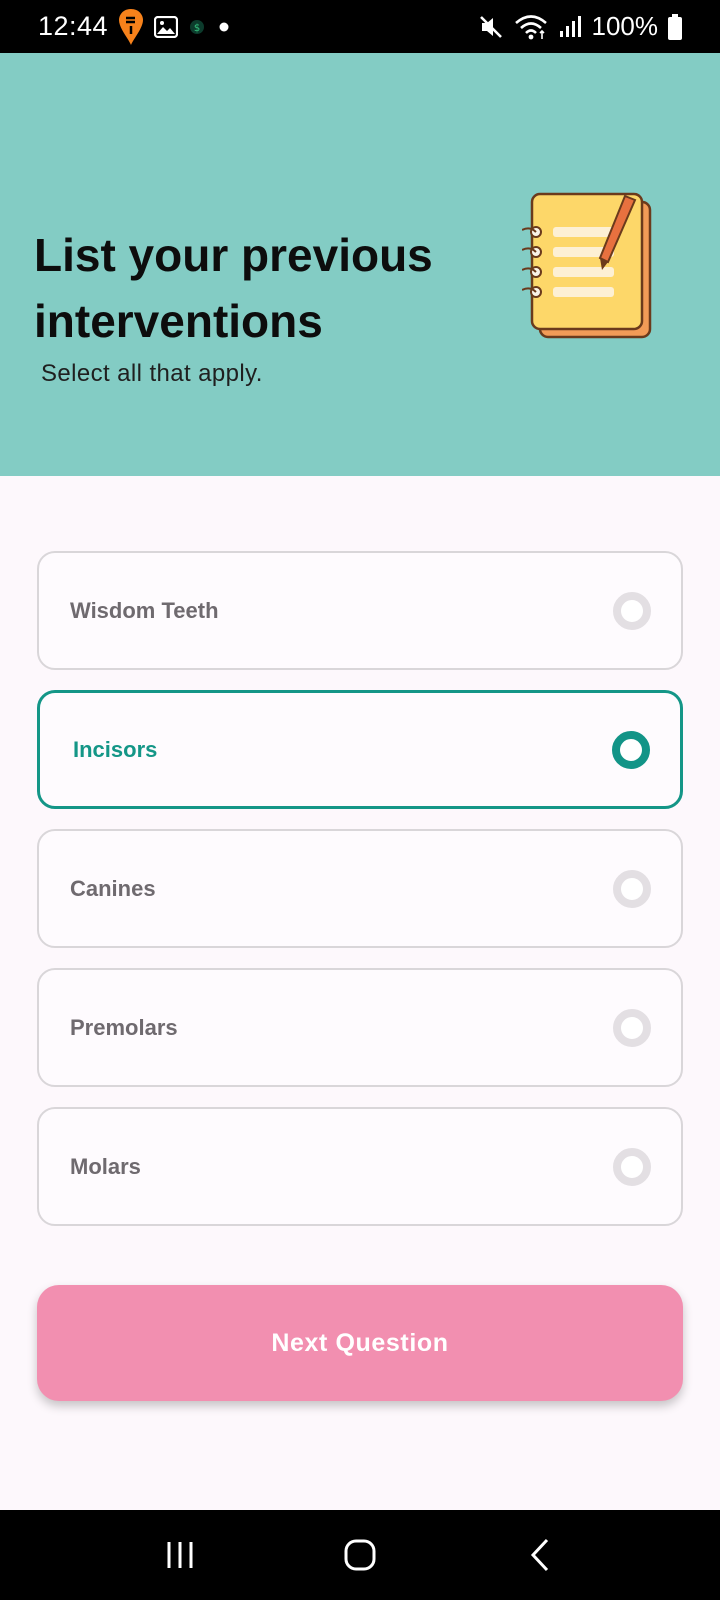 This screenshot has height=1600, width=720. Describe the element at coordinates (360, 610) in the screenshot. I see `option-wisdom-teeth: Wisdom Teeth` at that location.